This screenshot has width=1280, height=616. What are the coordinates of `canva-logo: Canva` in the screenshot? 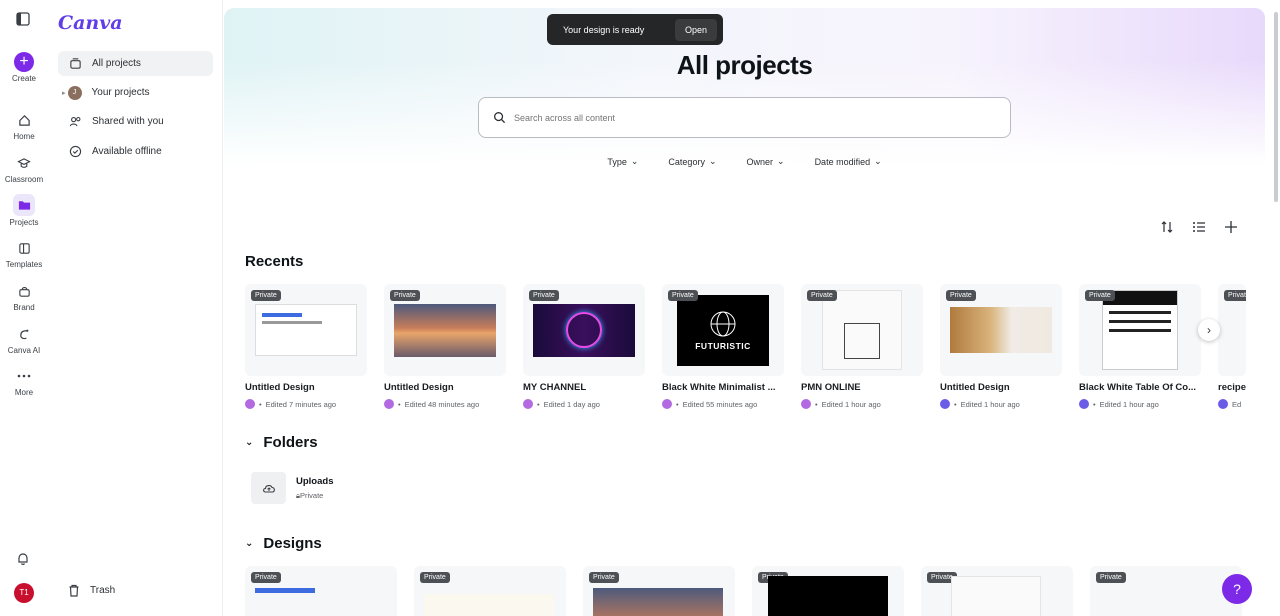 It's located at (90, 23).